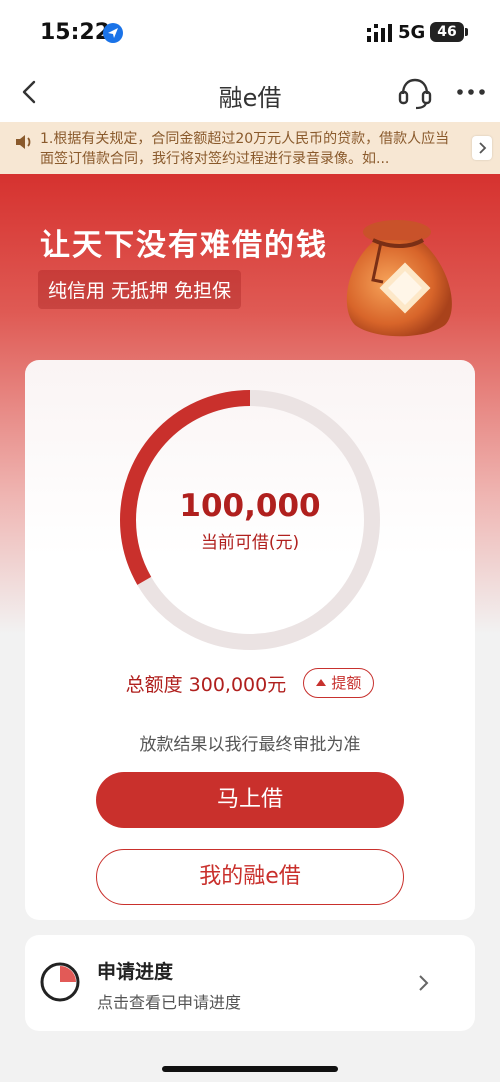 Image resolution: width=500 pixels, height=1082 pixels. Describe the element at coordinates (482, 148) in the screenshot. I see `notice-expand-icon` at that location.